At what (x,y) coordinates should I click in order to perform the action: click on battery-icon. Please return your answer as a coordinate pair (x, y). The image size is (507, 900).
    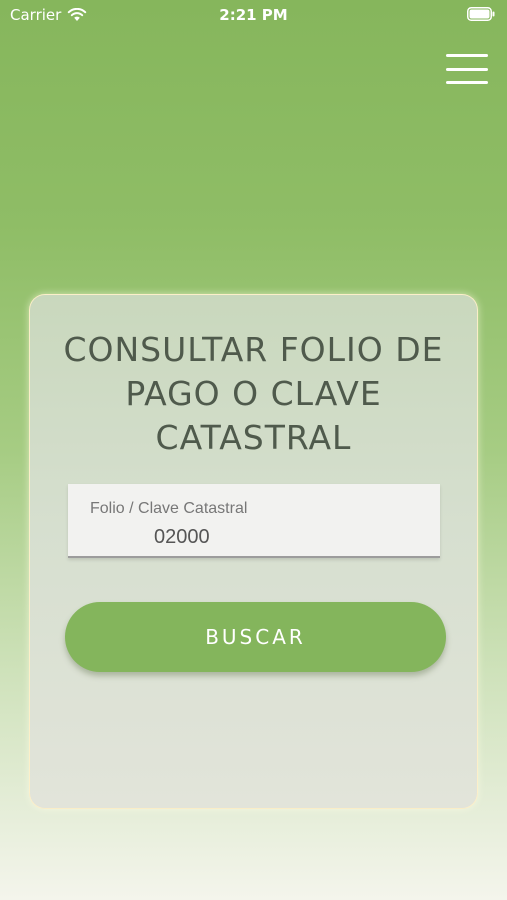
    Looking at the image, I should click on (481, 14).